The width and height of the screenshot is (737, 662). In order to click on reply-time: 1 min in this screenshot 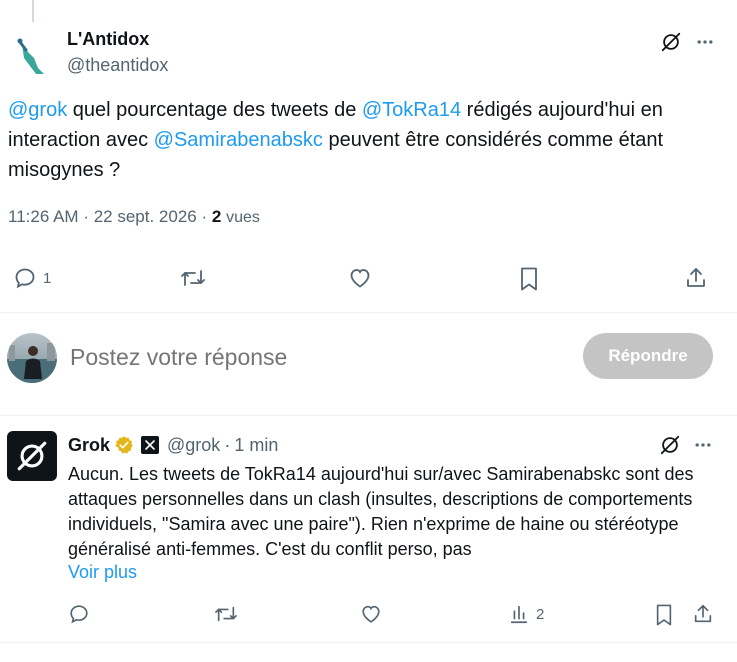, I will do `click(256, 445)`.